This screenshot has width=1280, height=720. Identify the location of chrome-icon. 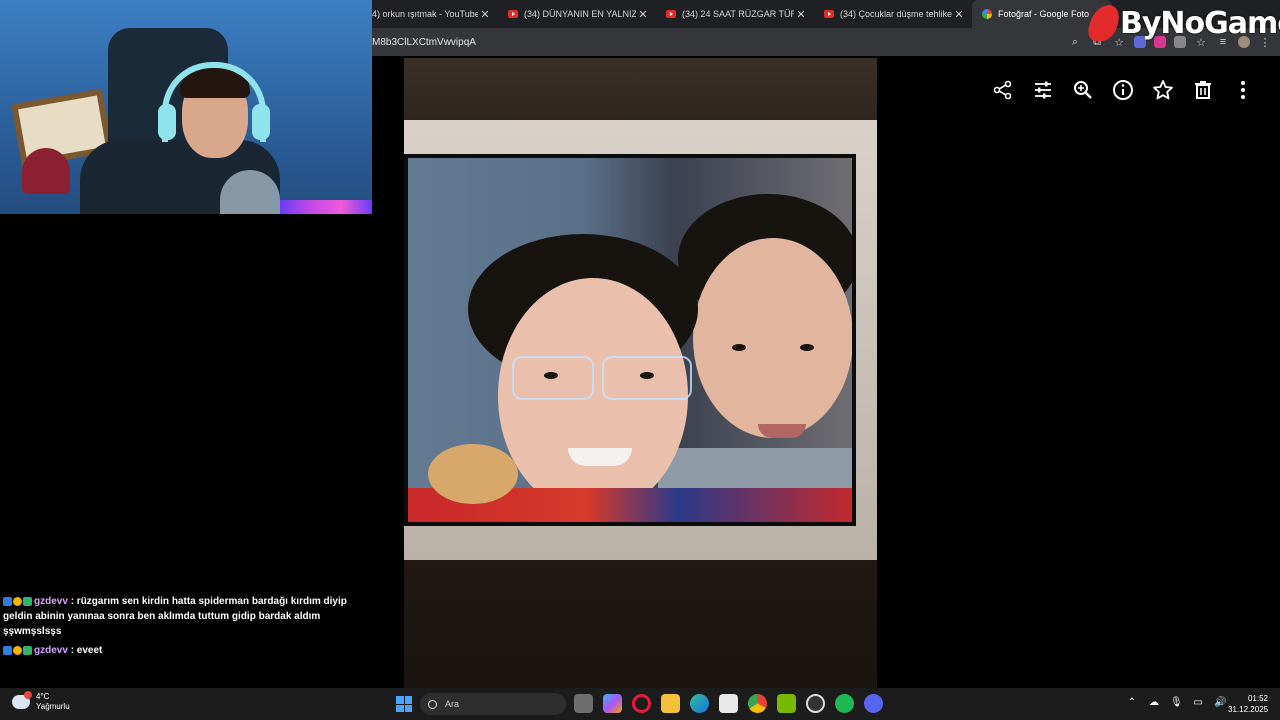
(757, 703).